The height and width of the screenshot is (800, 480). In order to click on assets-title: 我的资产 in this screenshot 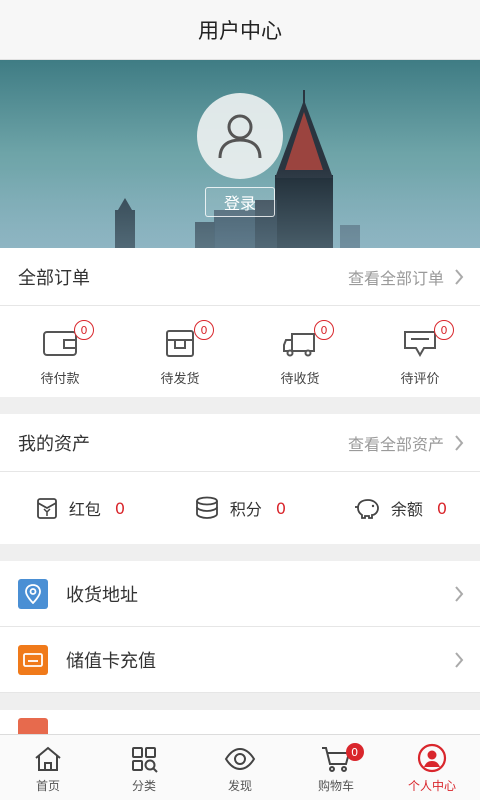, I will do `click(54, 444)`.